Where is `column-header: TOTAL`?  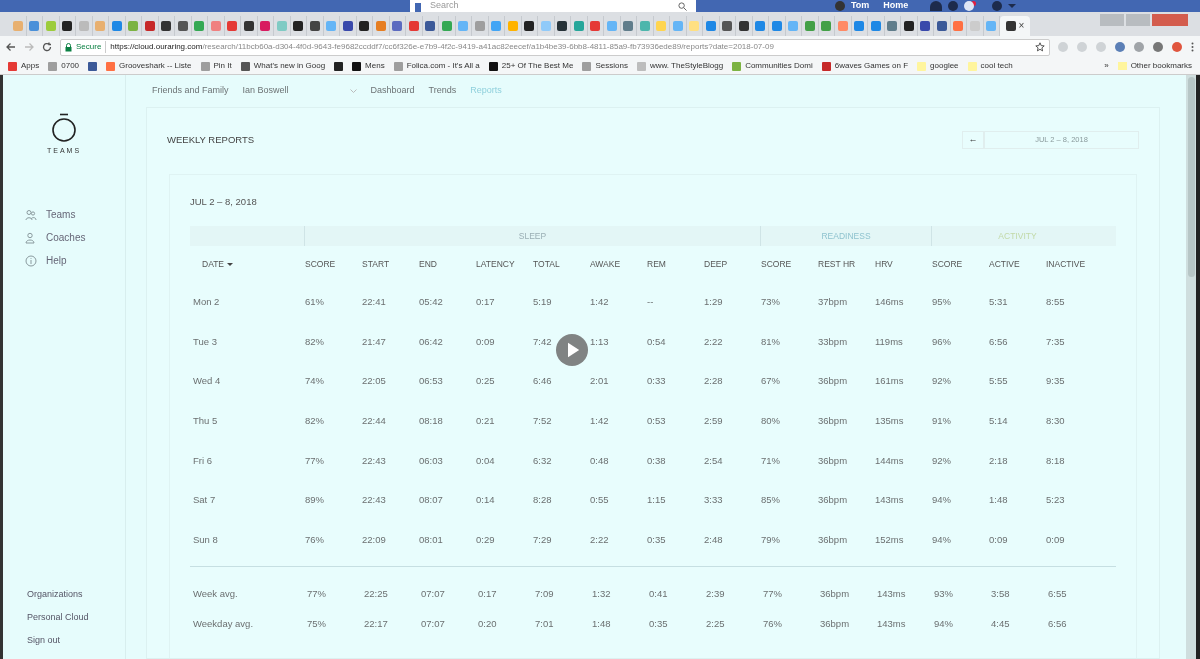
column-header: TOTAL is located at coordinates (561, 264).